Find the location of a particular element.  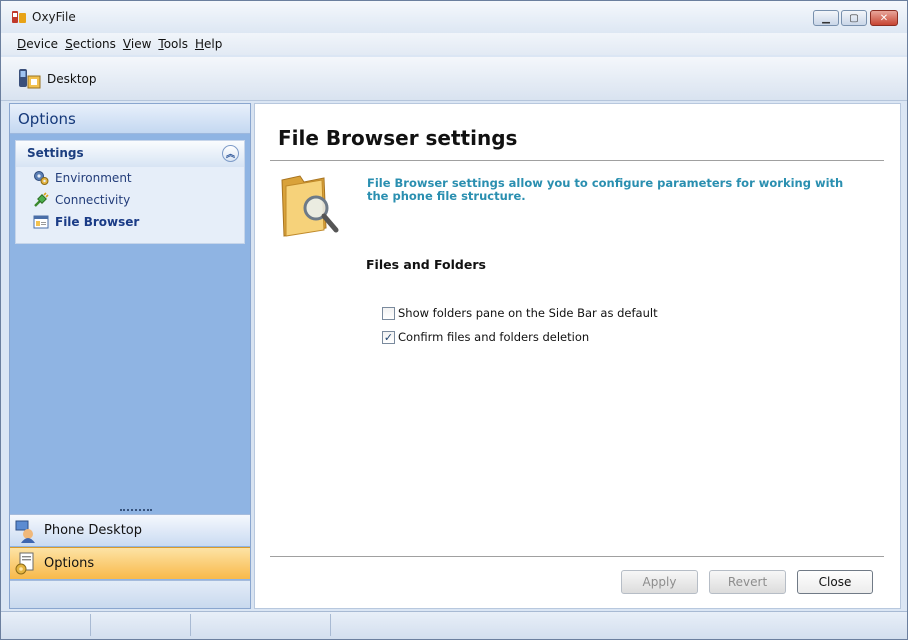

menu-view-mnemonic: V is located at coordinates (126, 44).